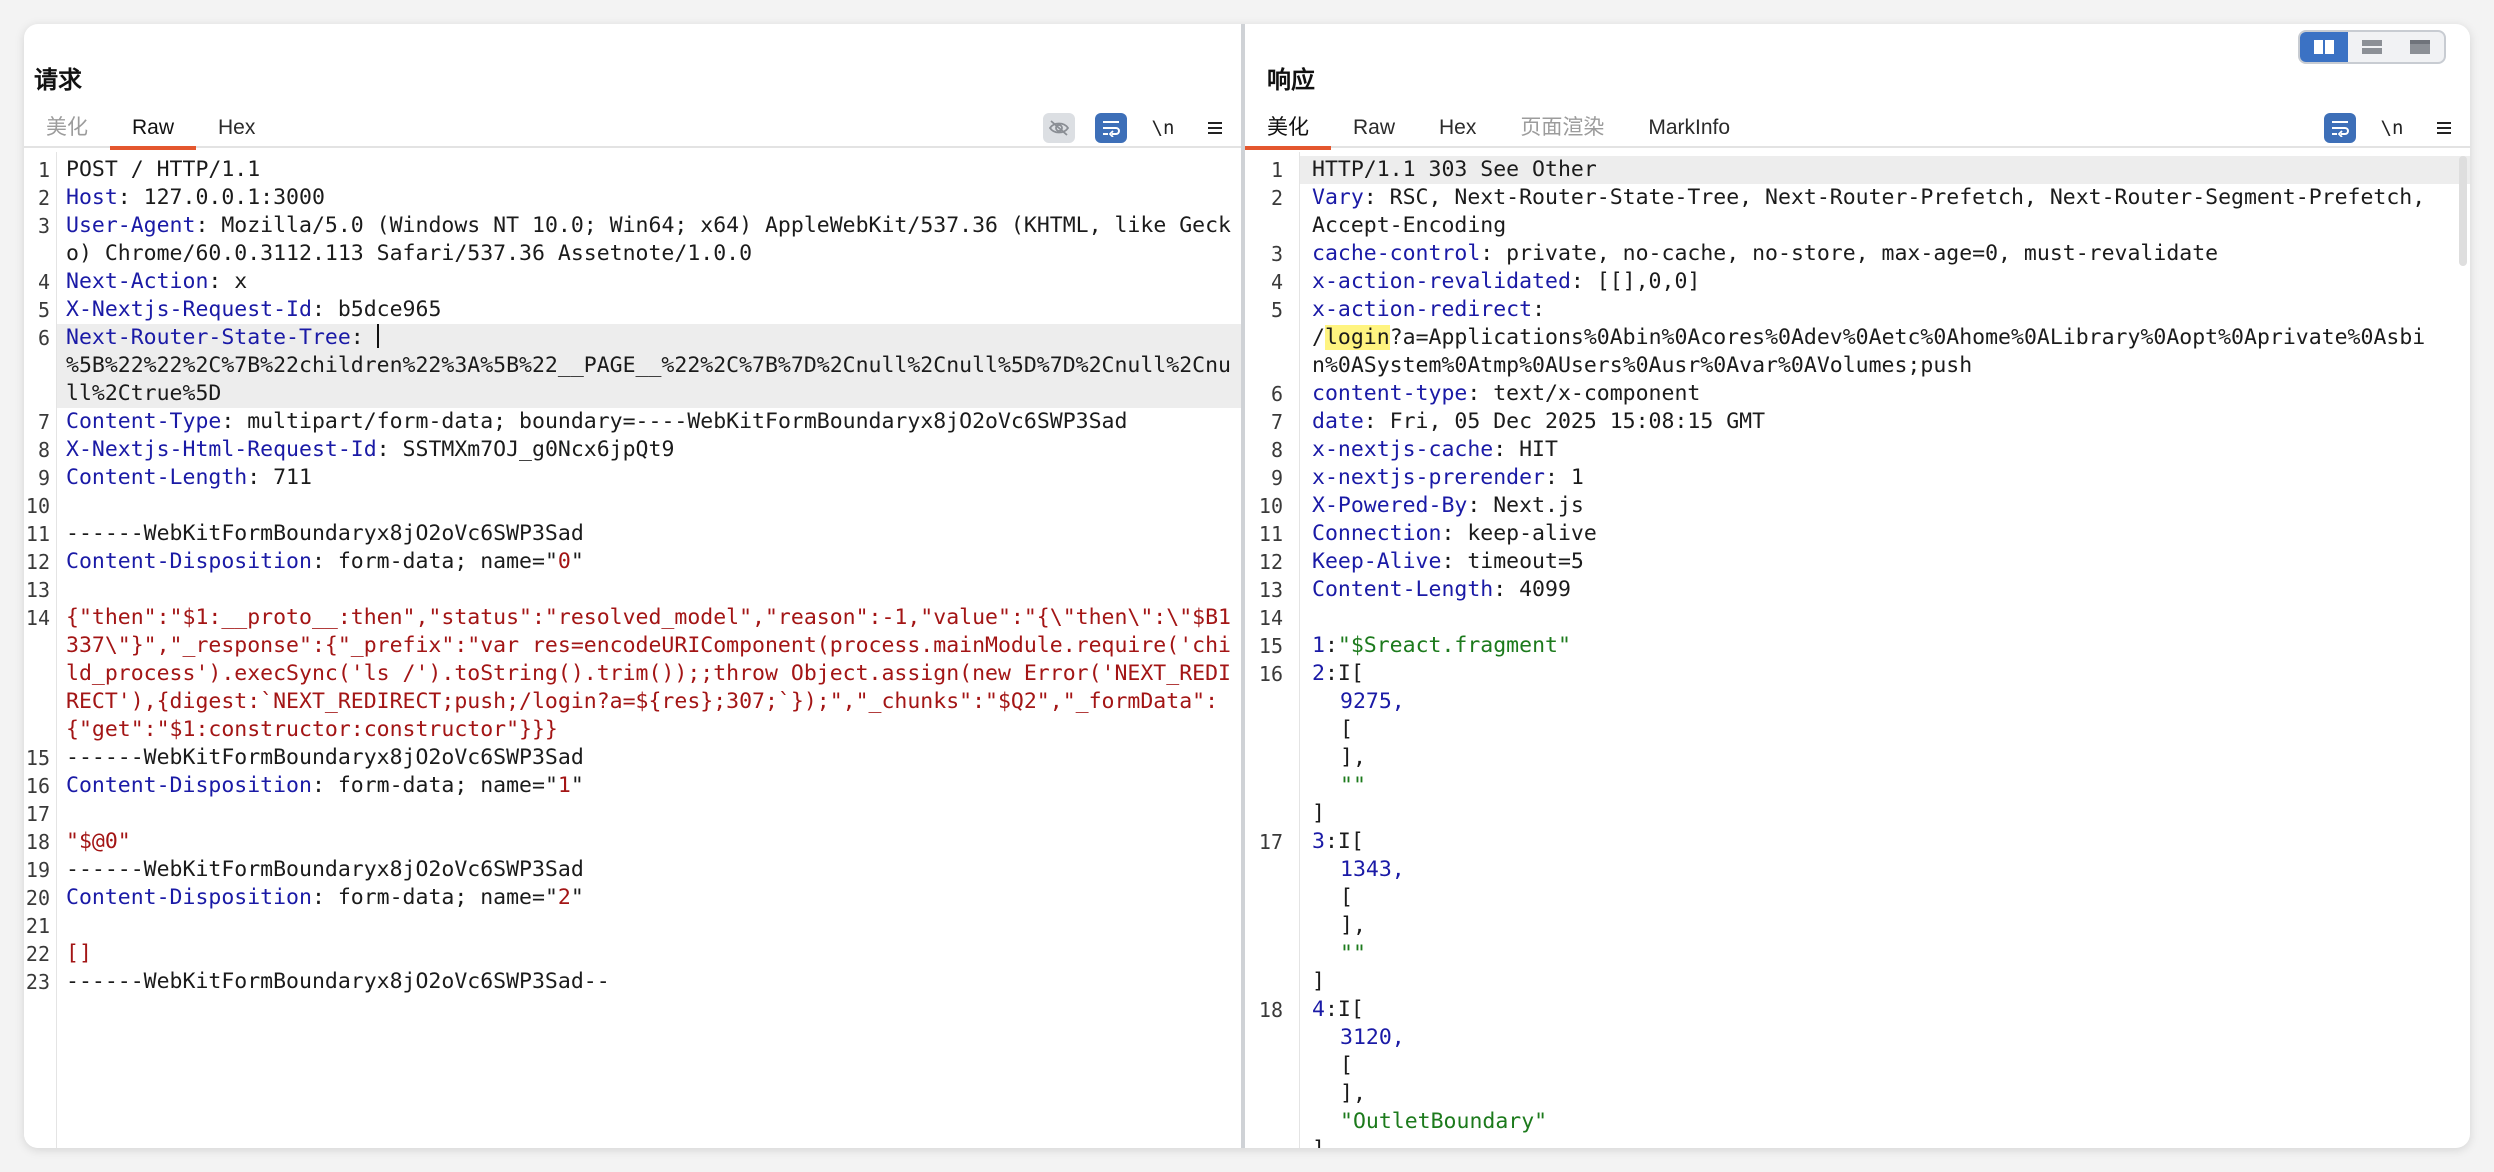 Image resolution: width=2494 pixels, height=1172 pixels. What do you see at coordinates (1338, 197) in the screenshot?
I see `header-key: Vary` at bounding box center [1338, 197].